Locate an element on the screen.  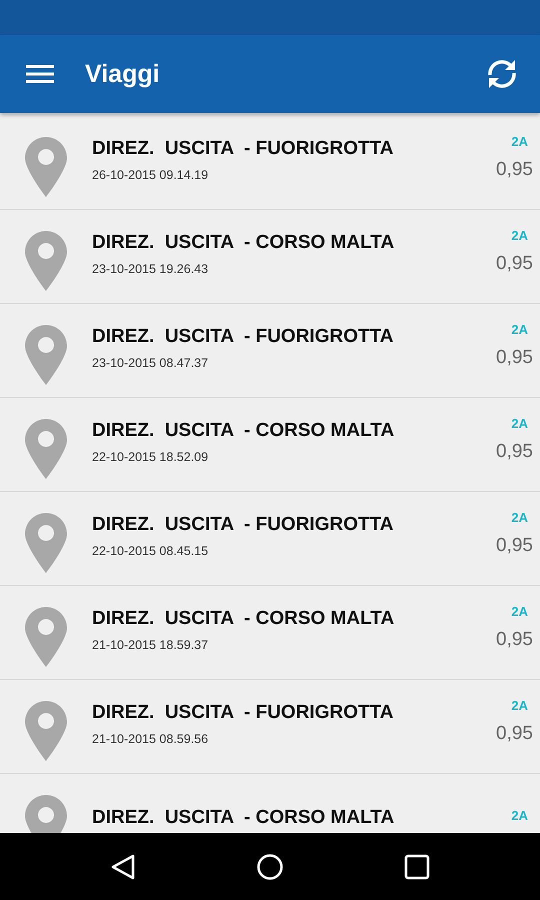
trip-row: DIREZ. USCITA - CORSO MALTA 21-10-2015 18.59.37 2A 0,95 is located at coordinates (270, 633).